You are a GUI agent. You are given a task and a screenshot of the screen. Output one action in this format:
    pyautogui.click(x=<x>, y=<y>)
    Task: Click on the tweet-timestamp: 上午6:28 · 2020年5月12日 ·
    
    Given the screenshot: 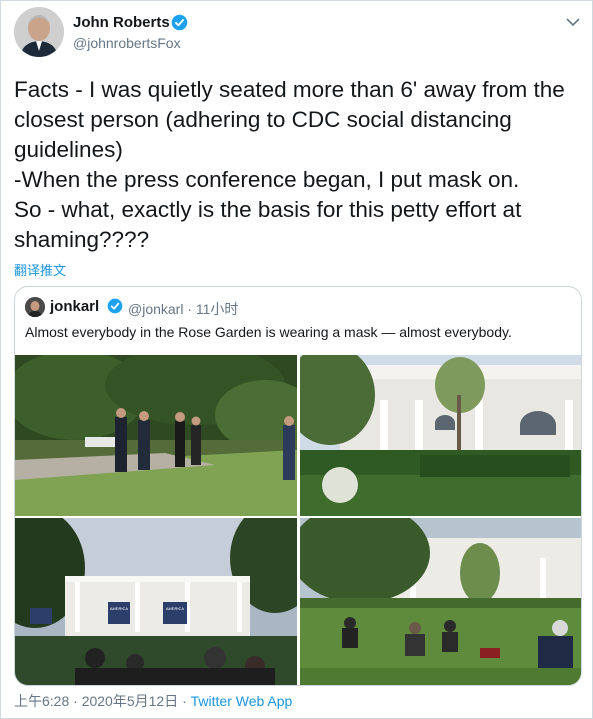 What is the action you would take?
    pyautogui.click(x=102, y=701)
    